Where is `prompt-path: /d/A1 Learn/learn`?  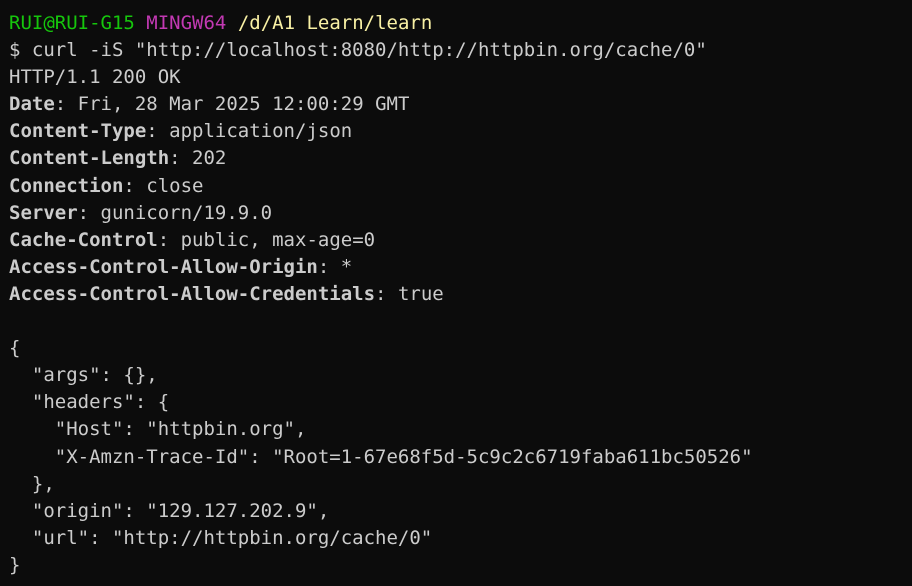 prompt-path: /d/A1 Learn/learn is located at coordinates (335, 23).